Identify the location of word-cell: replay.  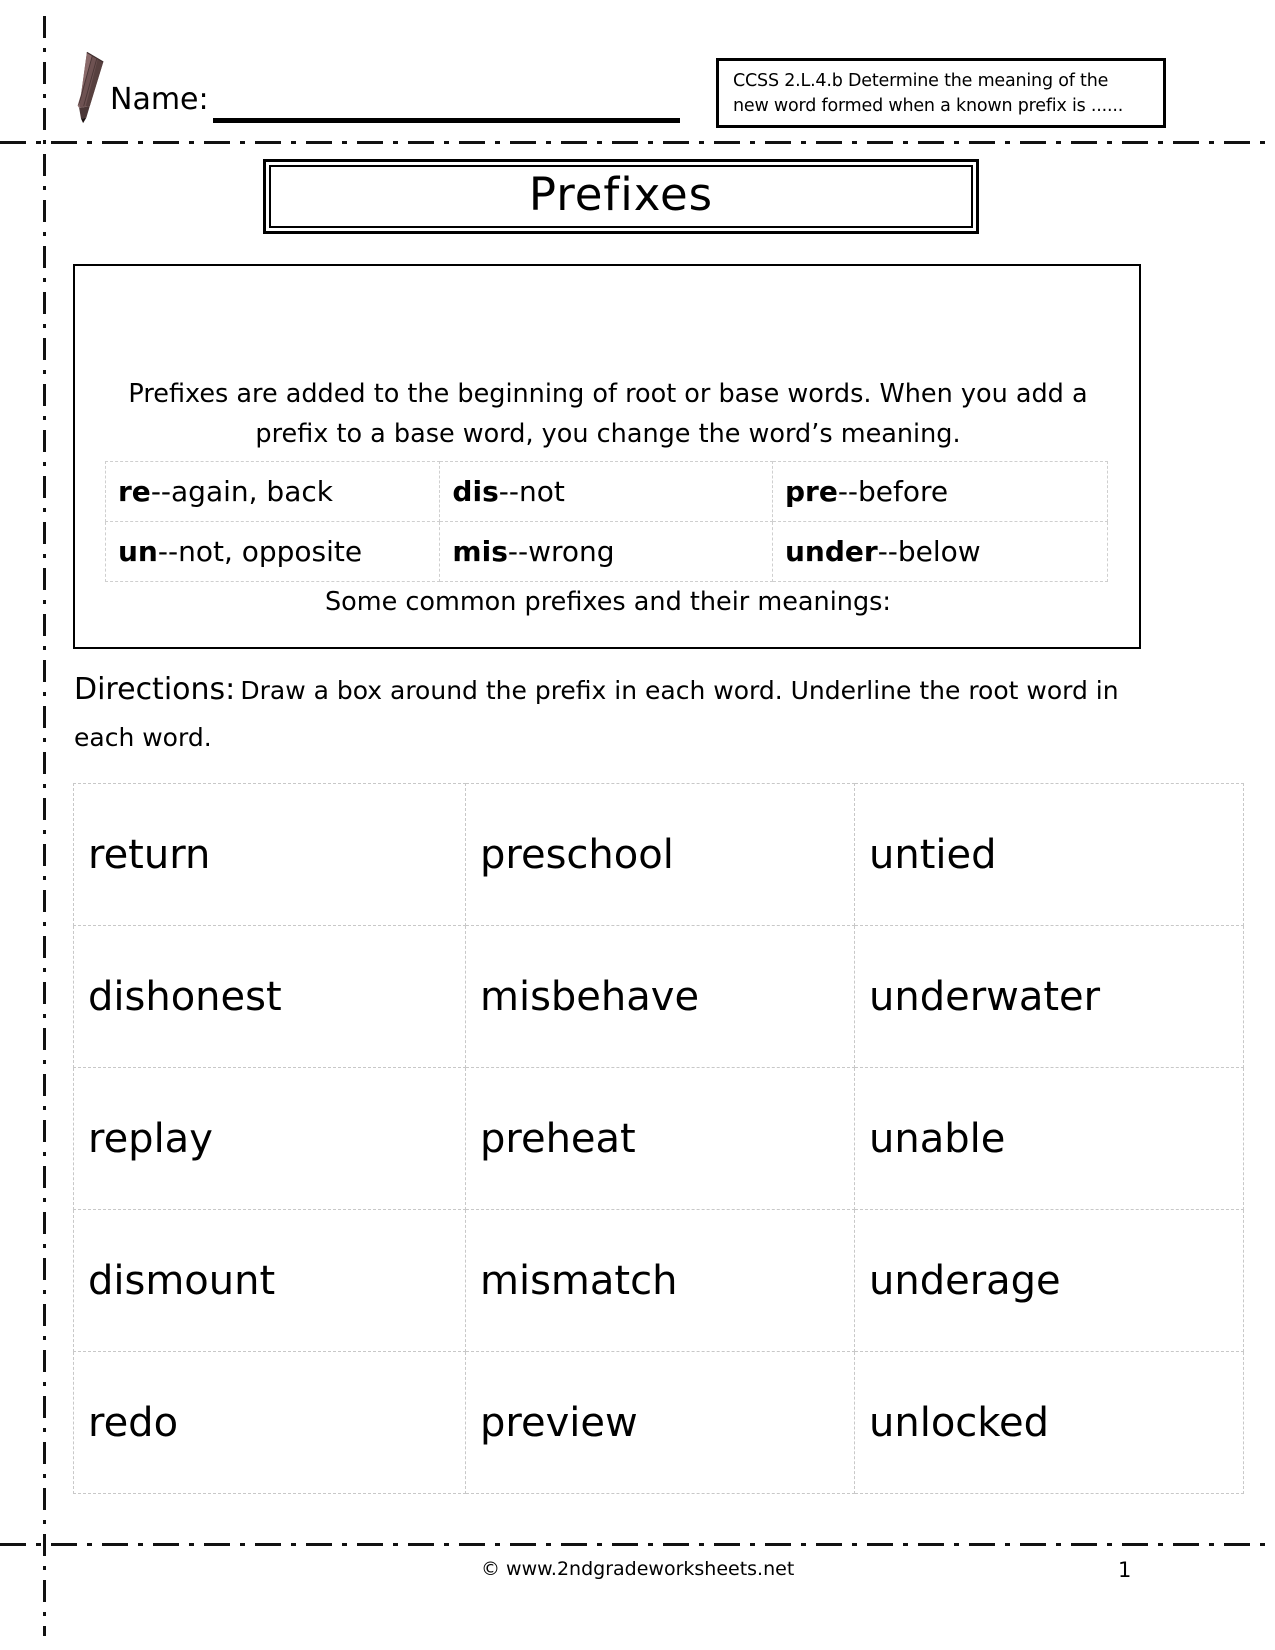
(269, 1138).